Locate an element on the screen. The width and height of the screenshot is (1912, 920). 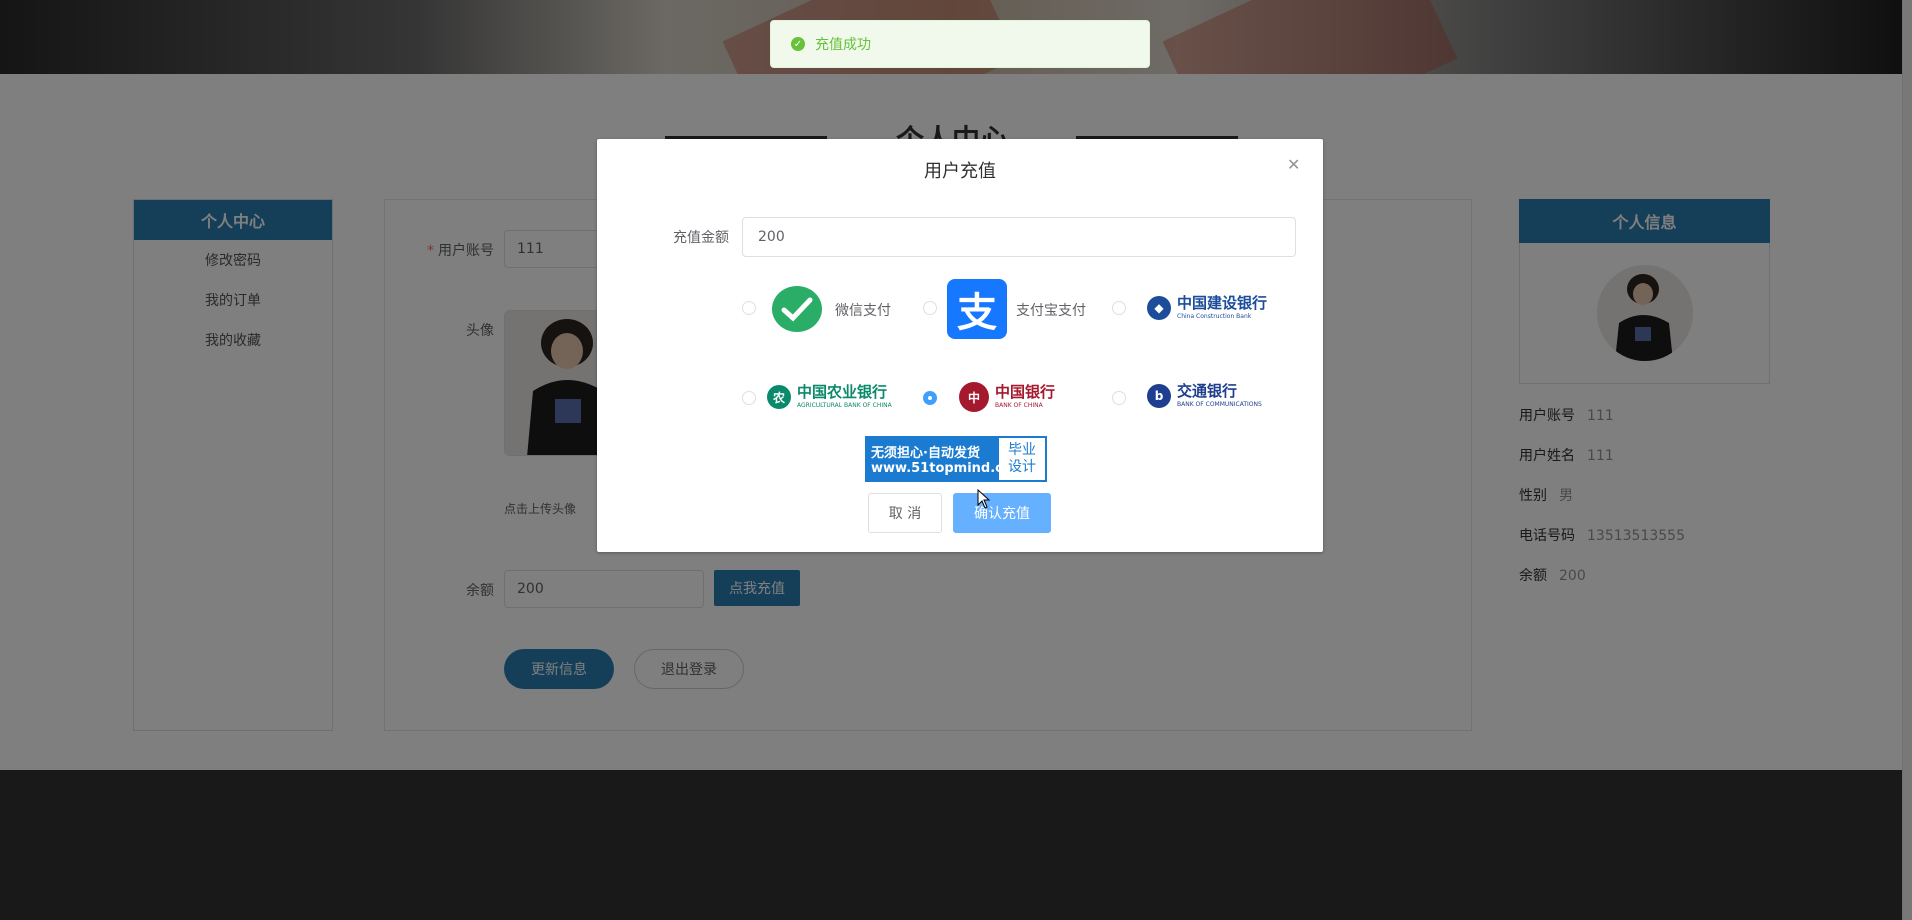
dialog-title: 用户充值 is located at coordinates (960, 171).